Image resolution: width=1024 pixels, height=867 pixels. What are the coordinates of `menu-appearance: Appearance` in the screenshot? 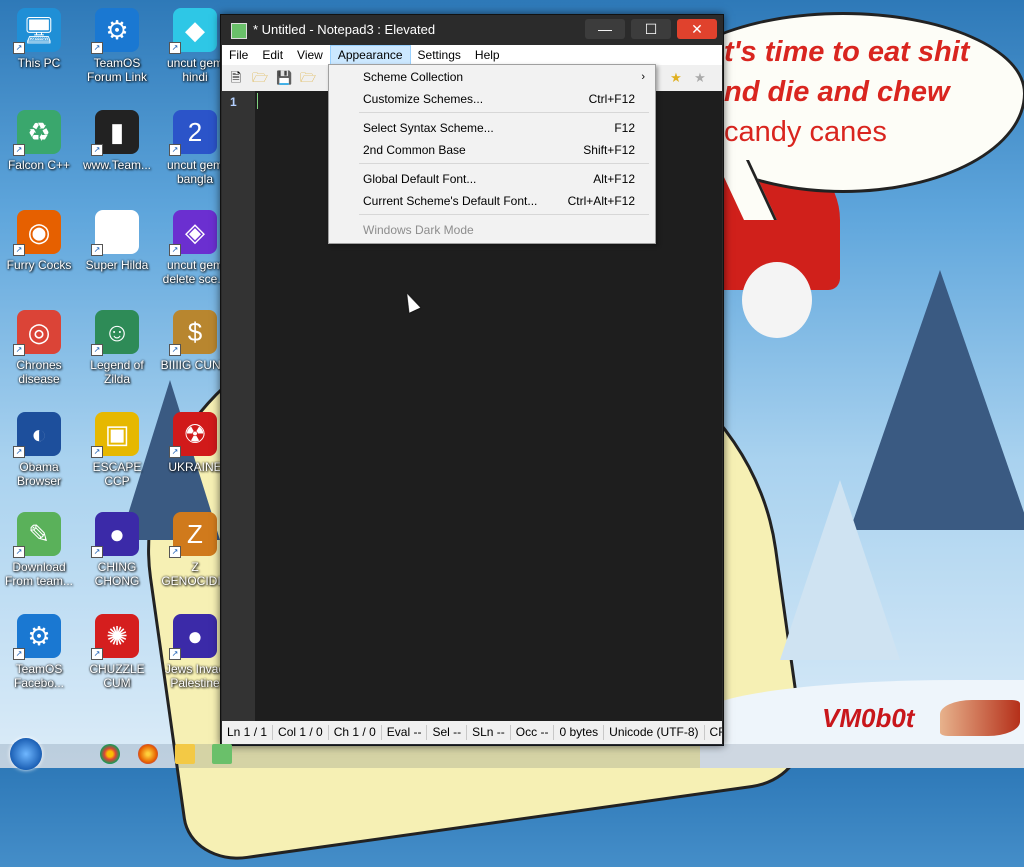 It's located at (370, 55).